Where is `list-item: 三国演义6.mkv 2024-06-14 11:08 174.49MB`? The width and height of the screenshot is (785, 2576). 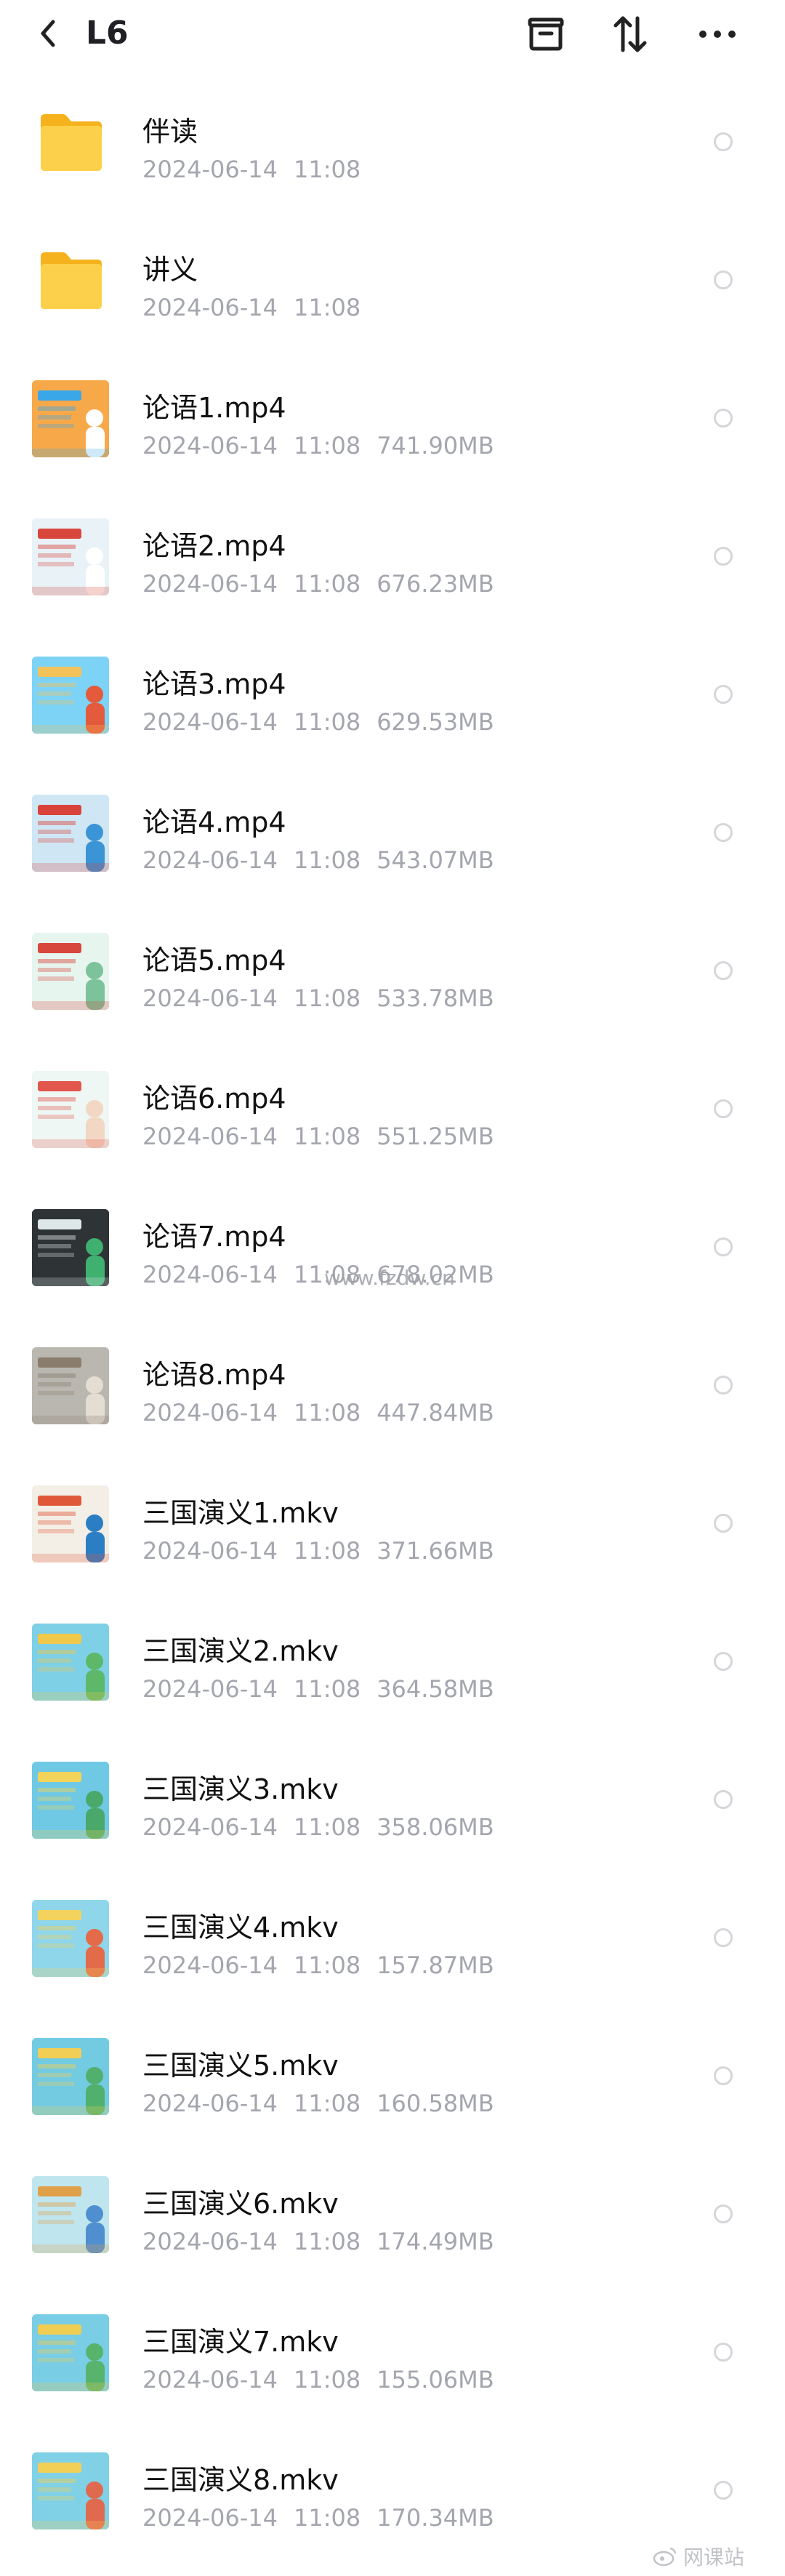 list-item: 三国演义6.mkv 2024-06-14 11:08 174.49MB is located at coordinates (392, 2214).